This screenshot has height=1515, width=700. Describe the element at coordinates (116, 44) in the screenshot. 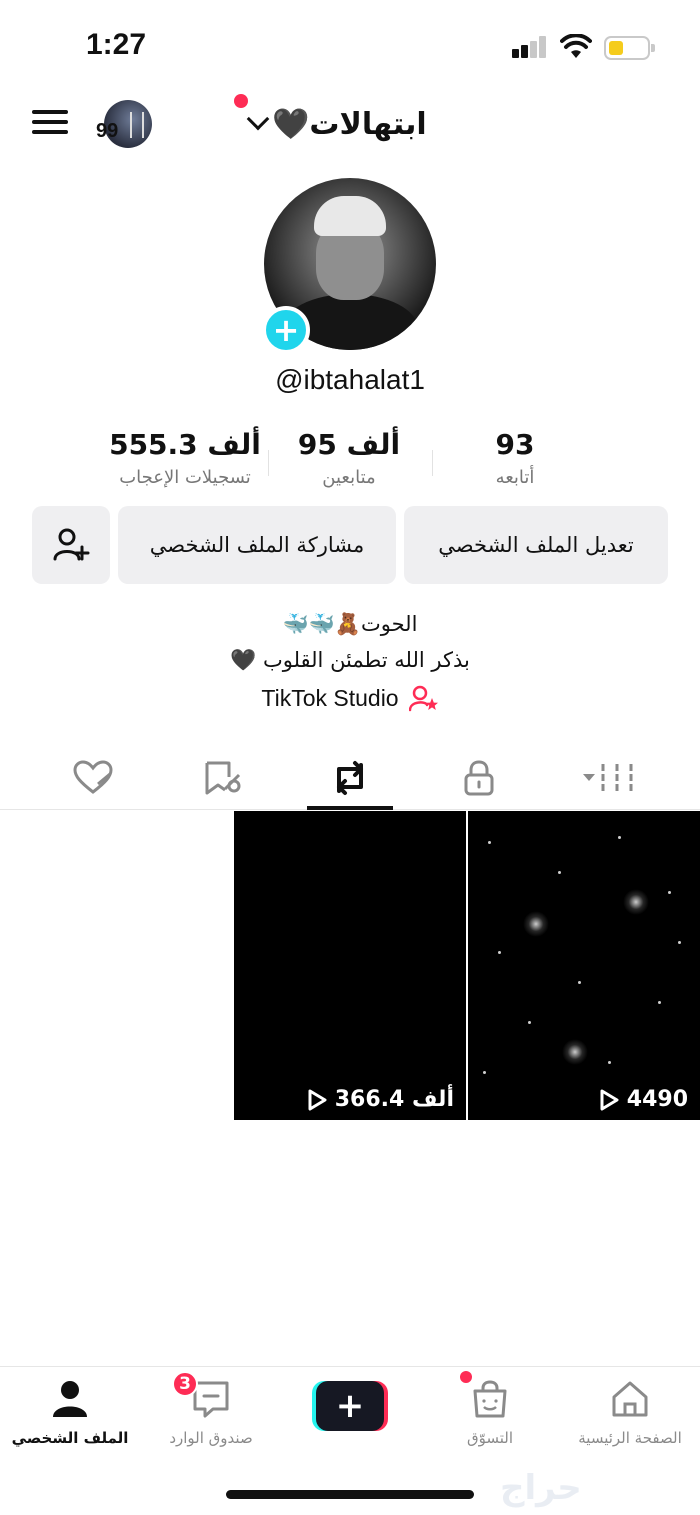

I see `status-time: 1:27` at that location.